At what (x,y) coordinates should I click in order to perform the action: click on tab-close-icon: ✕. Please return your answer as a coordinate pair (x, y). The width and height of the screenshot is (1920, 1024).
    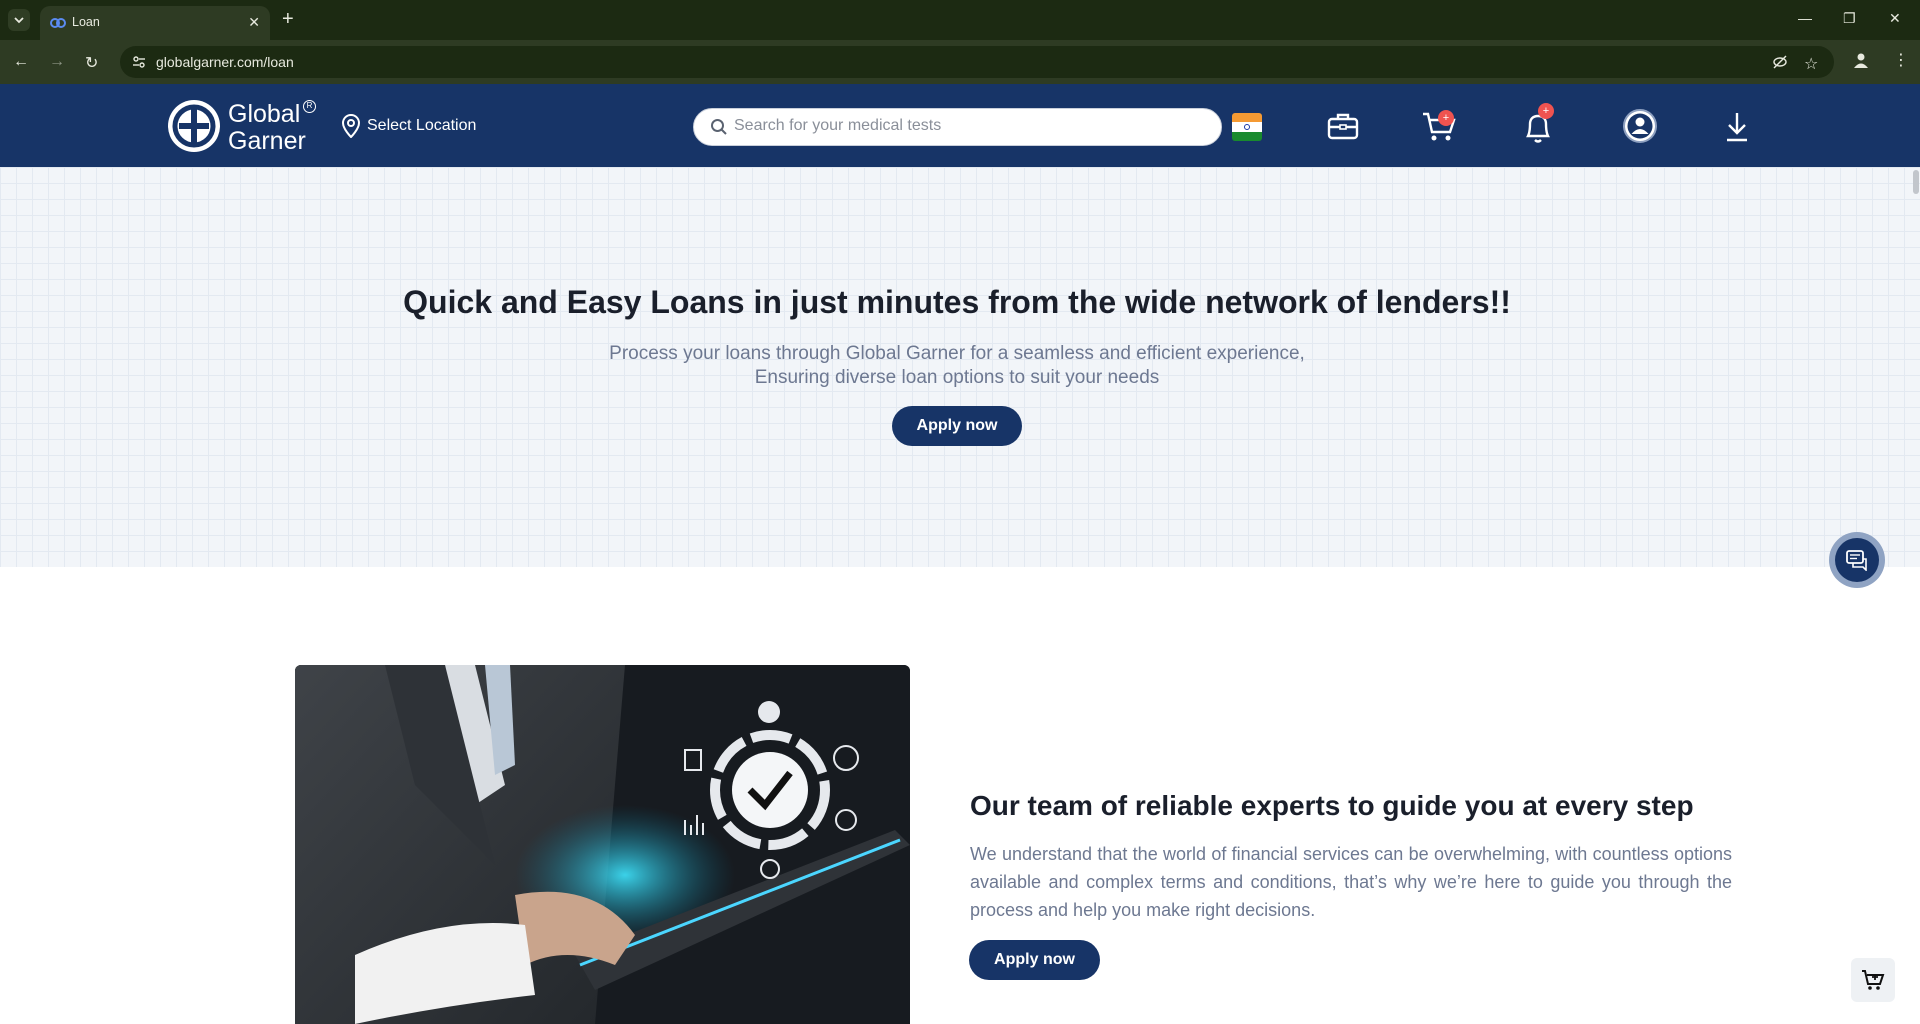
    Looking at the image, I should click on (254, 22).